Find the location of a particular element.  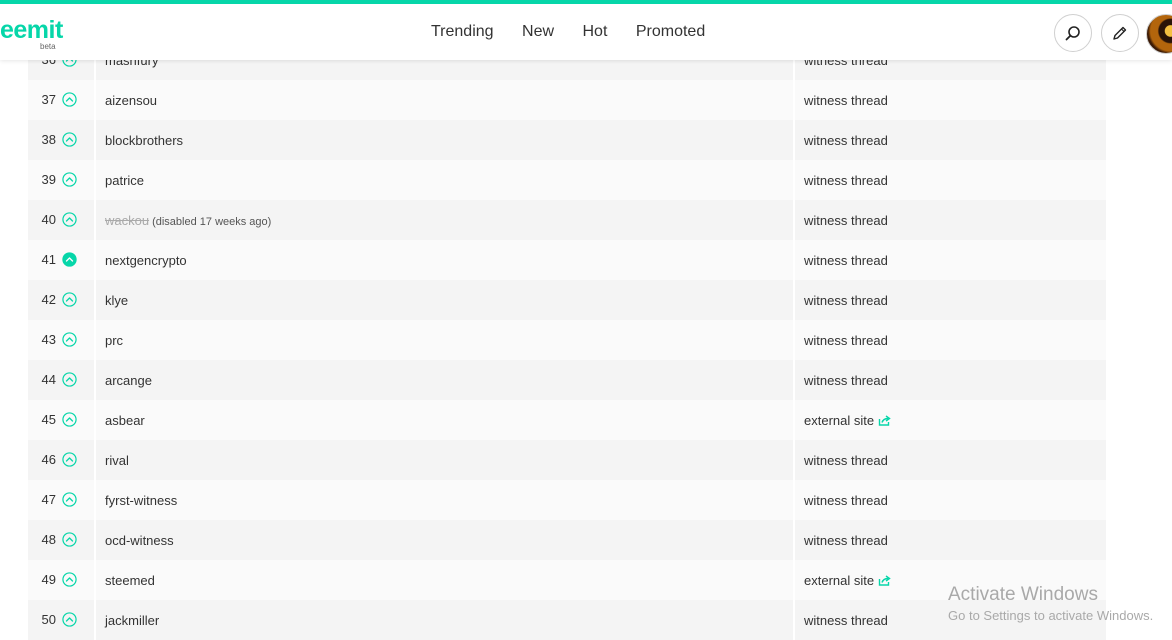

witness-name: klye is located at coordinates (116, 300).